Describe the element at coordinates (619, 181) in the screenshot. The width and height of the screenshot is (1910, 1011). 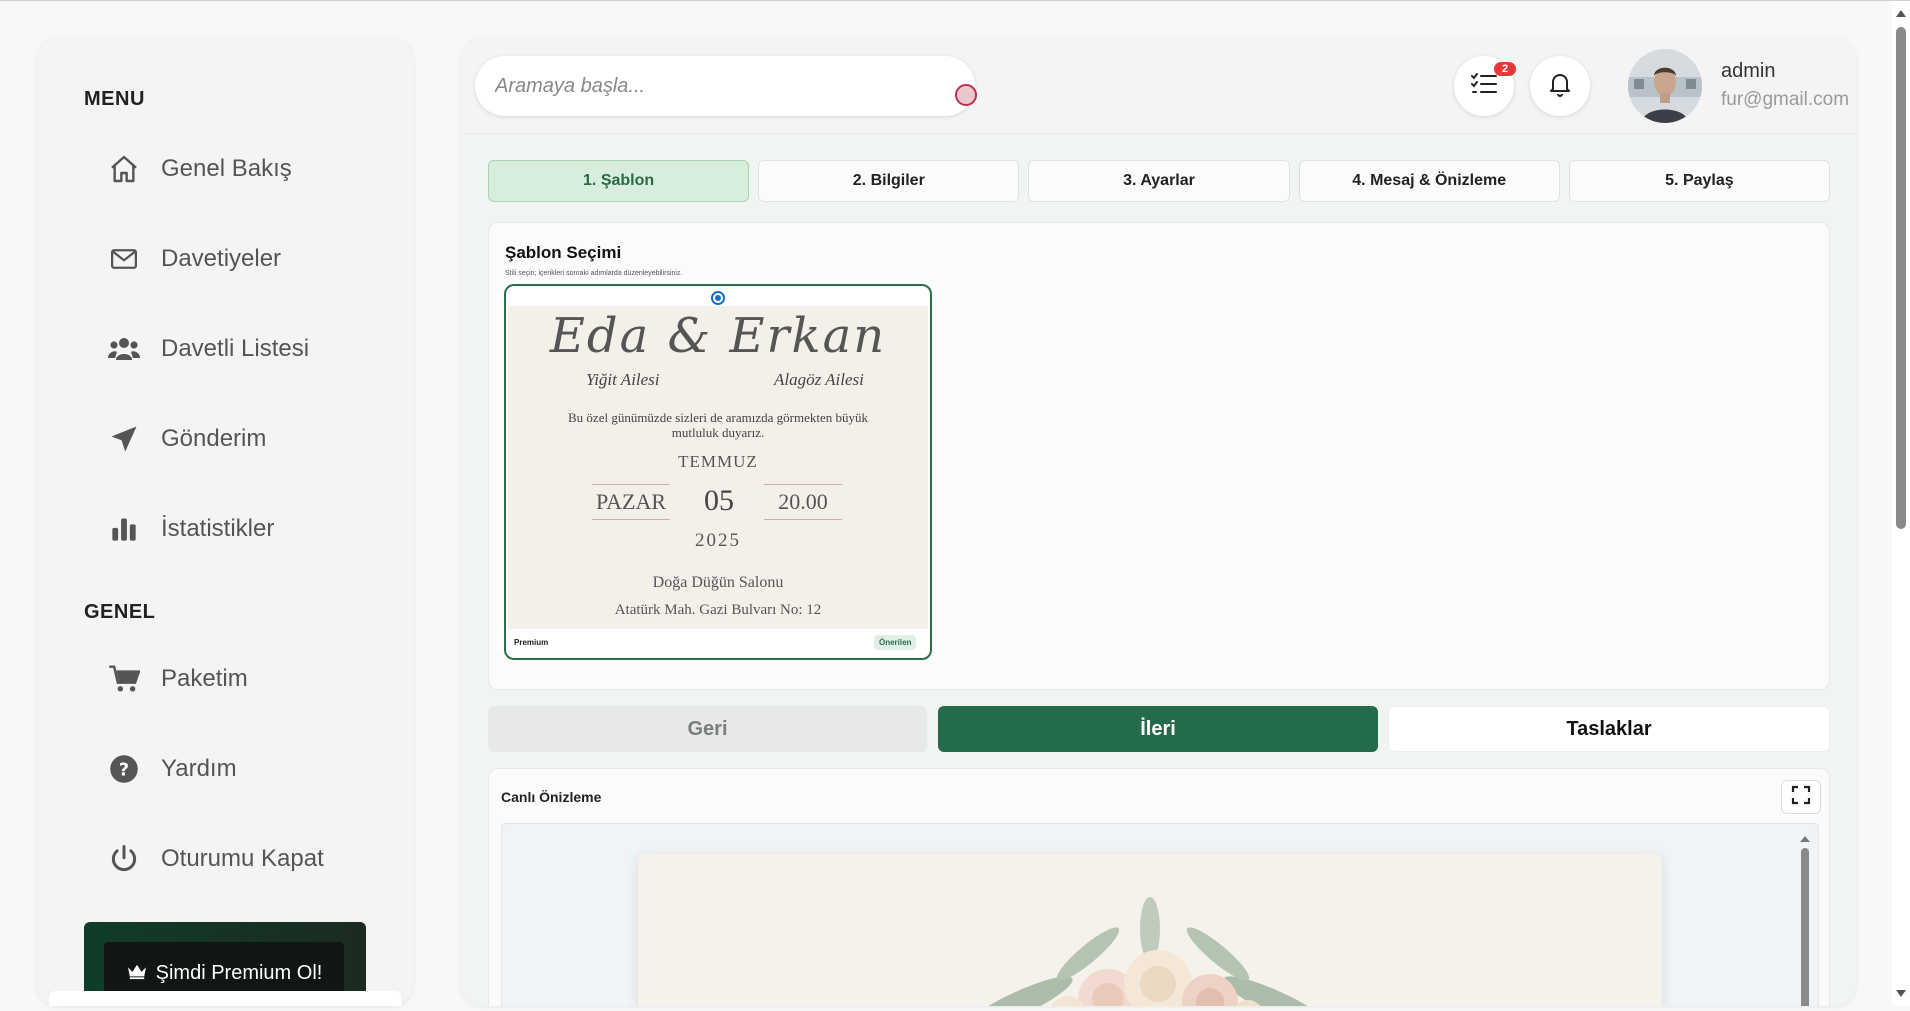
I see `tab-sablon: 1. Şablon` at that location.